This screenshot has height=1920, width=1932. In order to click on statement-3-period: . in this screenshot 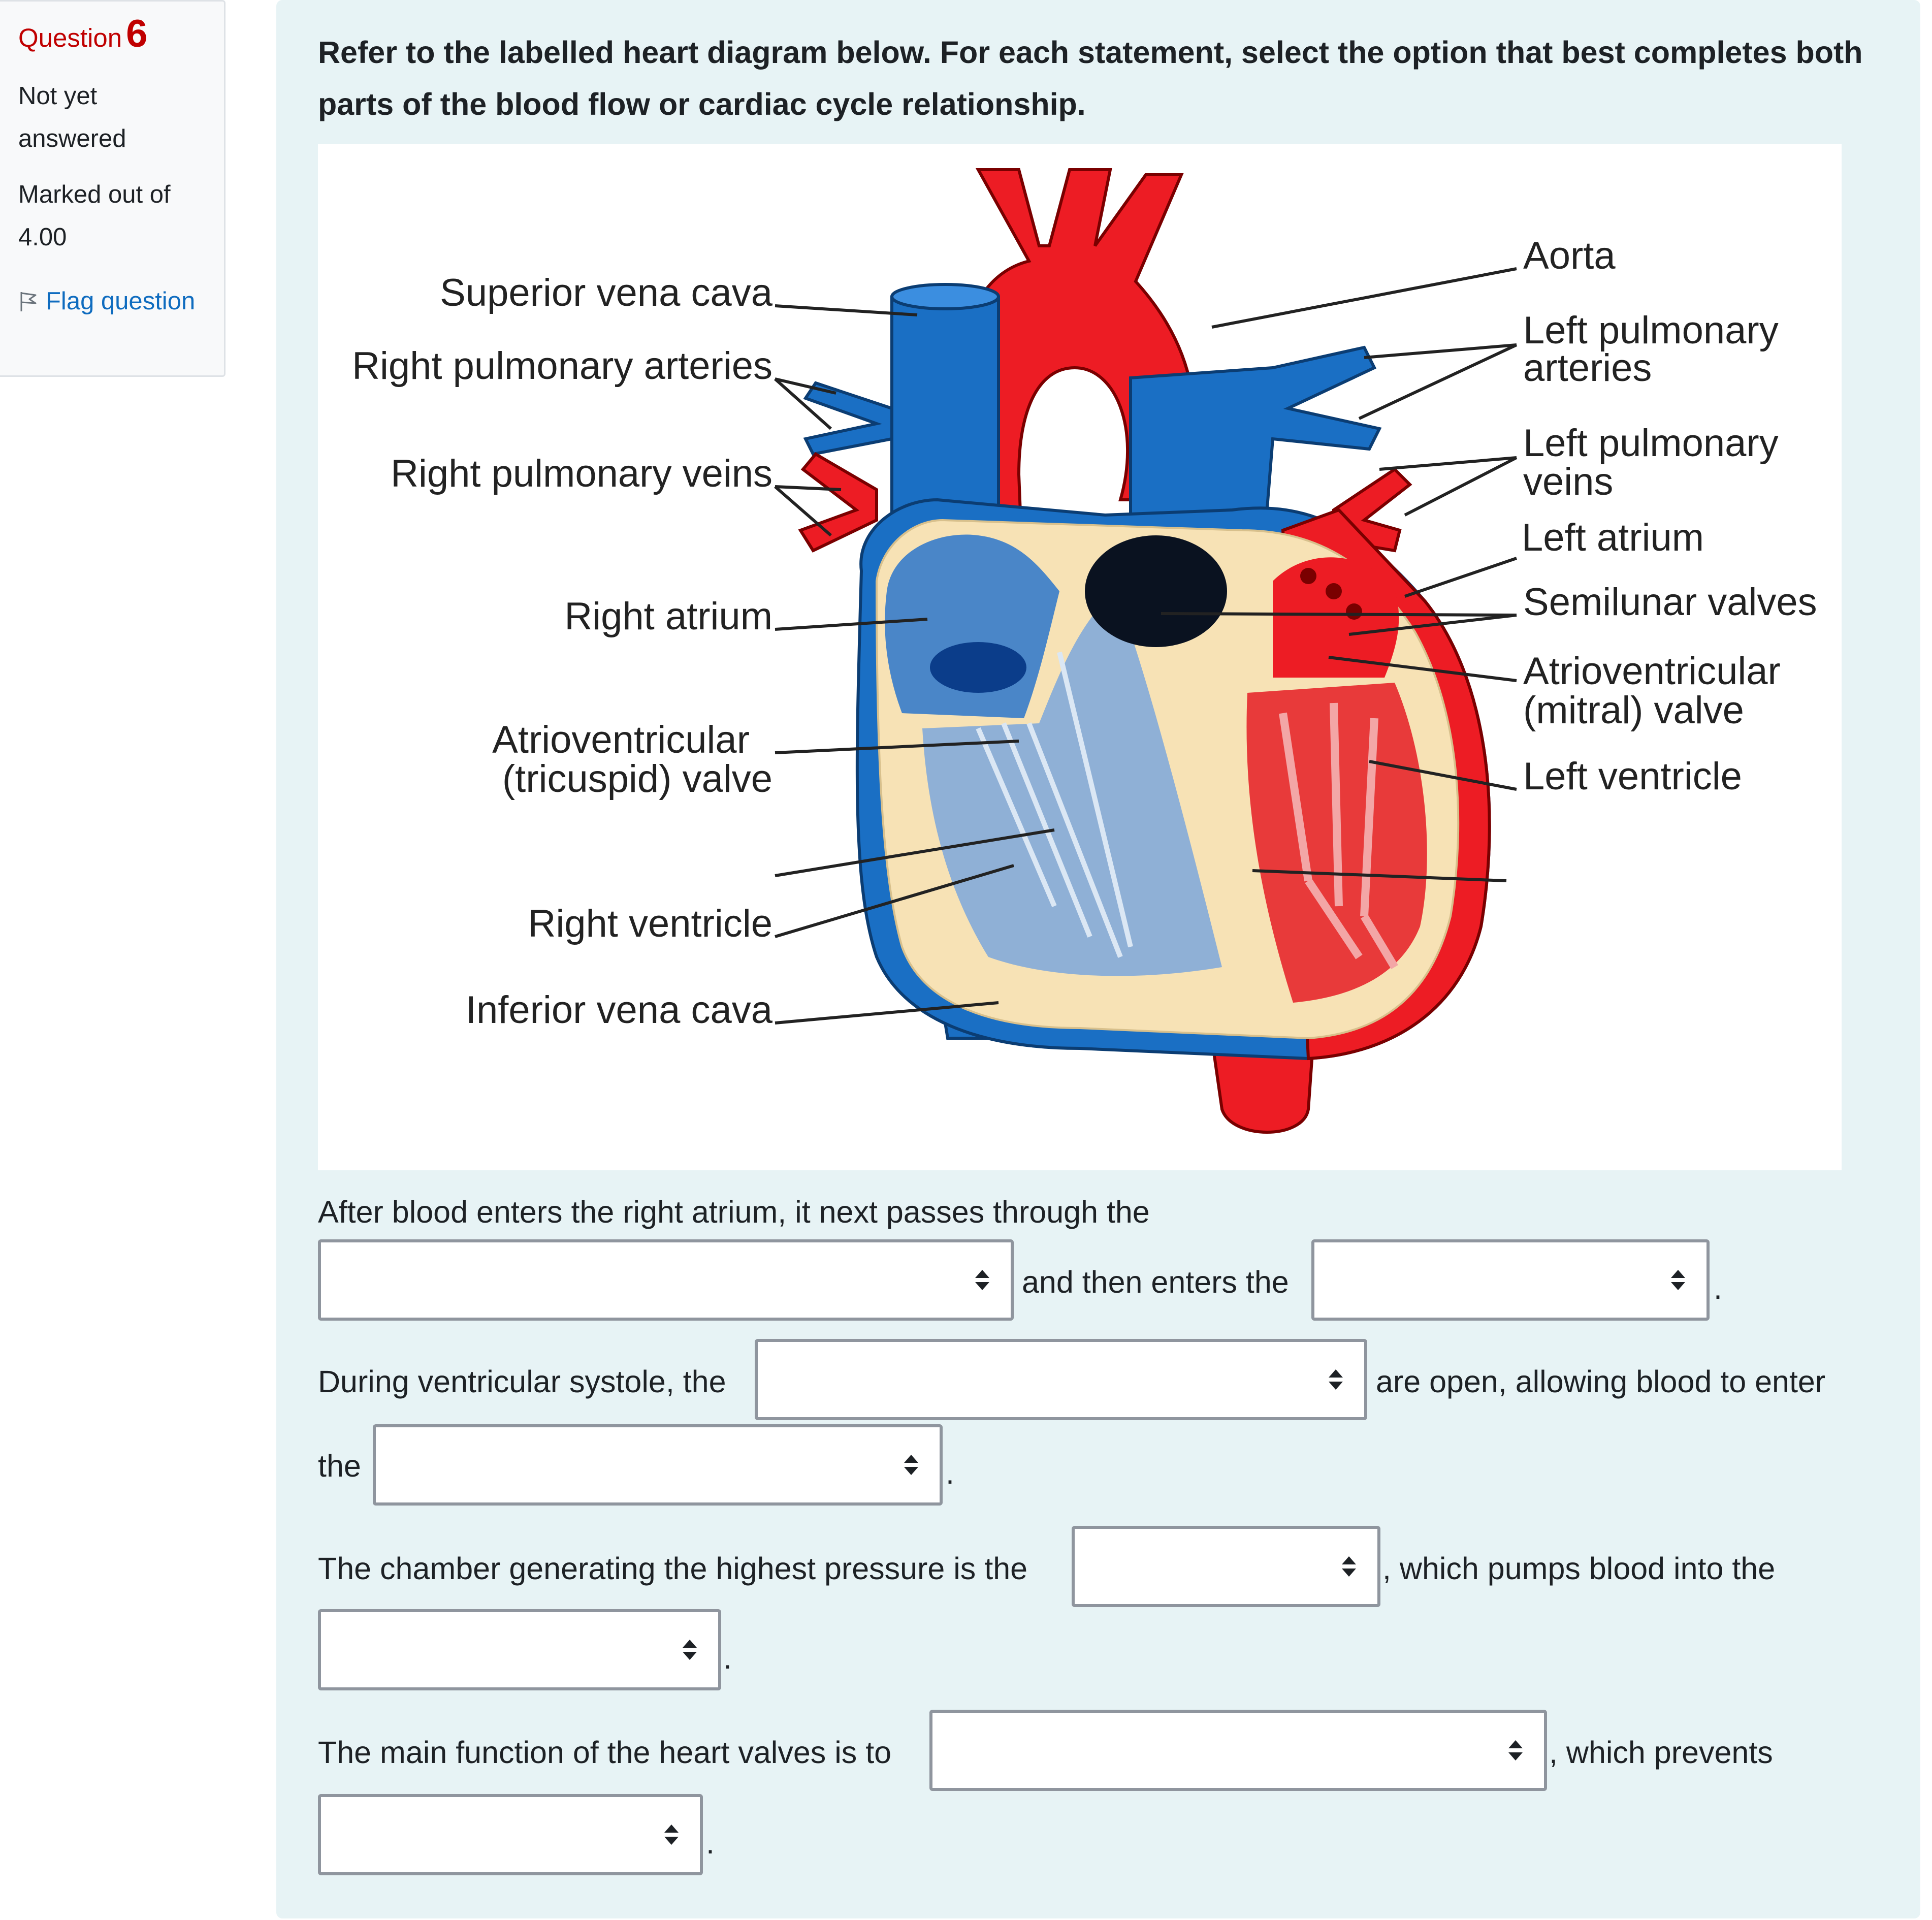, I will do `click(727, 1658)`.